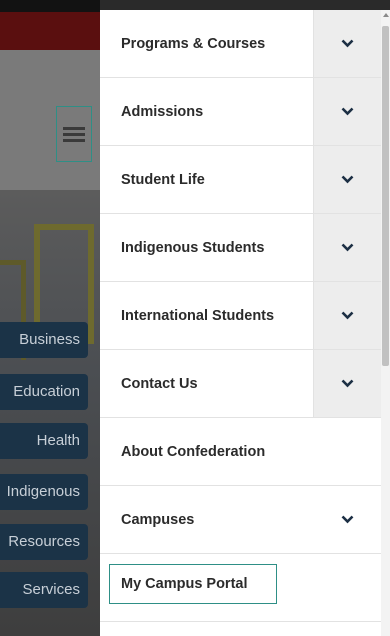 The image size is (390, 636). What do you see at coordinates (385, 196) in the screenshot?
I see `scrollbar-thumb` at bounding box center [385, 196].